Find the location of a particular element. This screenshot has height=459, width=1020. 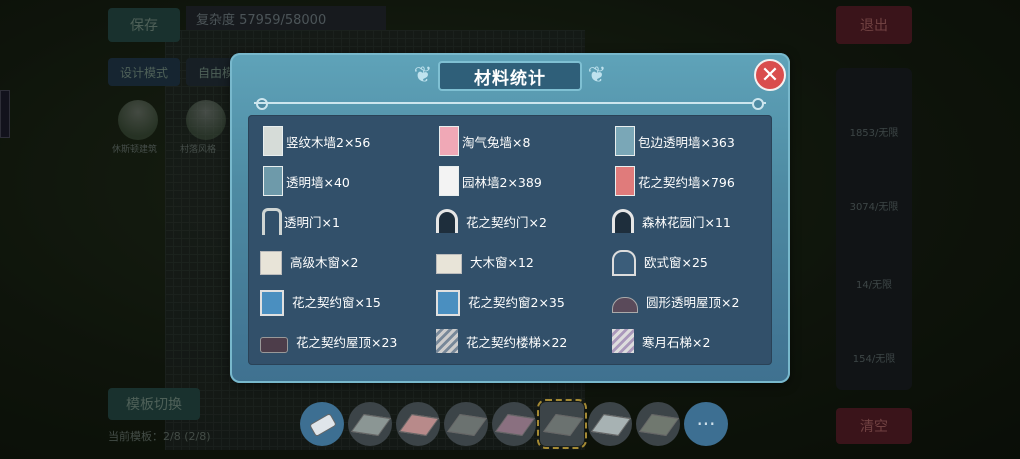

material-label: 竖纹木墙2×56 is located at coordinates (328, 142).